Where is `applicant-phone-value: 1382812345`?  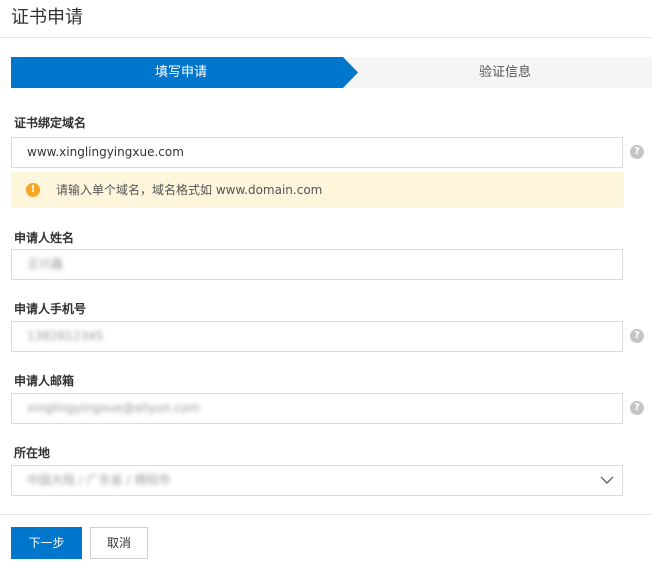
applicant-phone-value: 1382812345 is located at coordinates (65, 336).